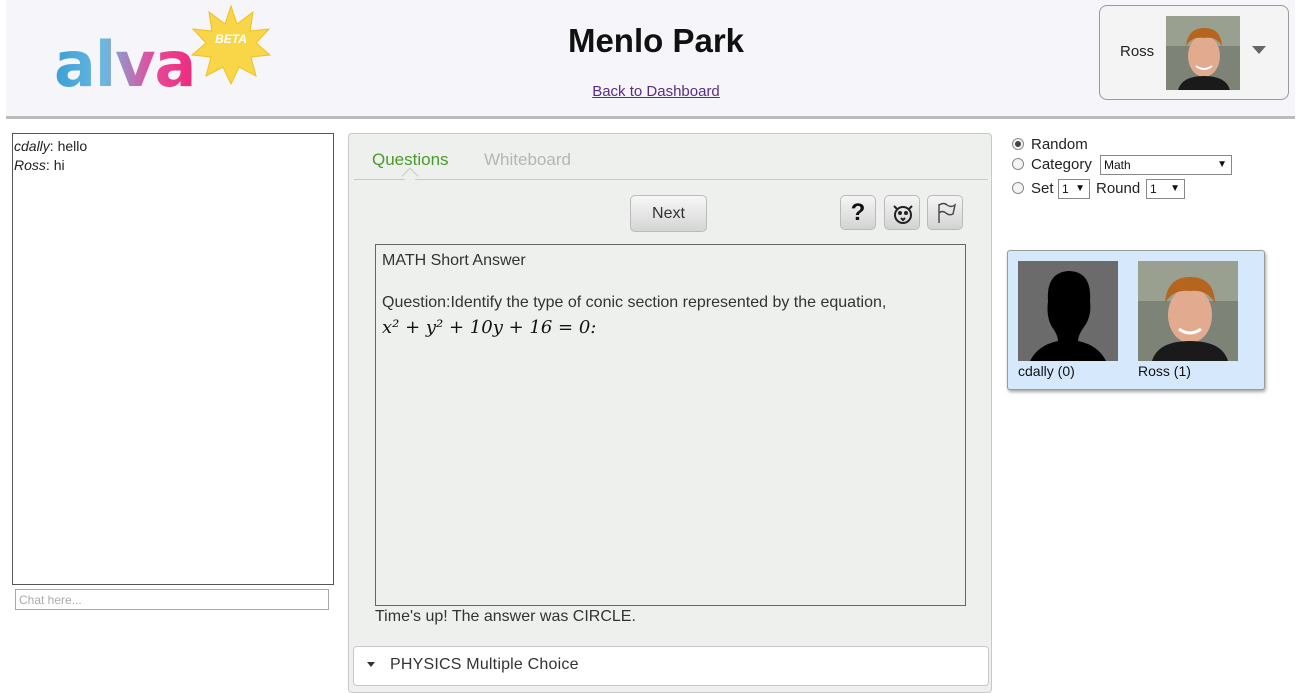  I want to click on next-button: Next, so click(668, 213).